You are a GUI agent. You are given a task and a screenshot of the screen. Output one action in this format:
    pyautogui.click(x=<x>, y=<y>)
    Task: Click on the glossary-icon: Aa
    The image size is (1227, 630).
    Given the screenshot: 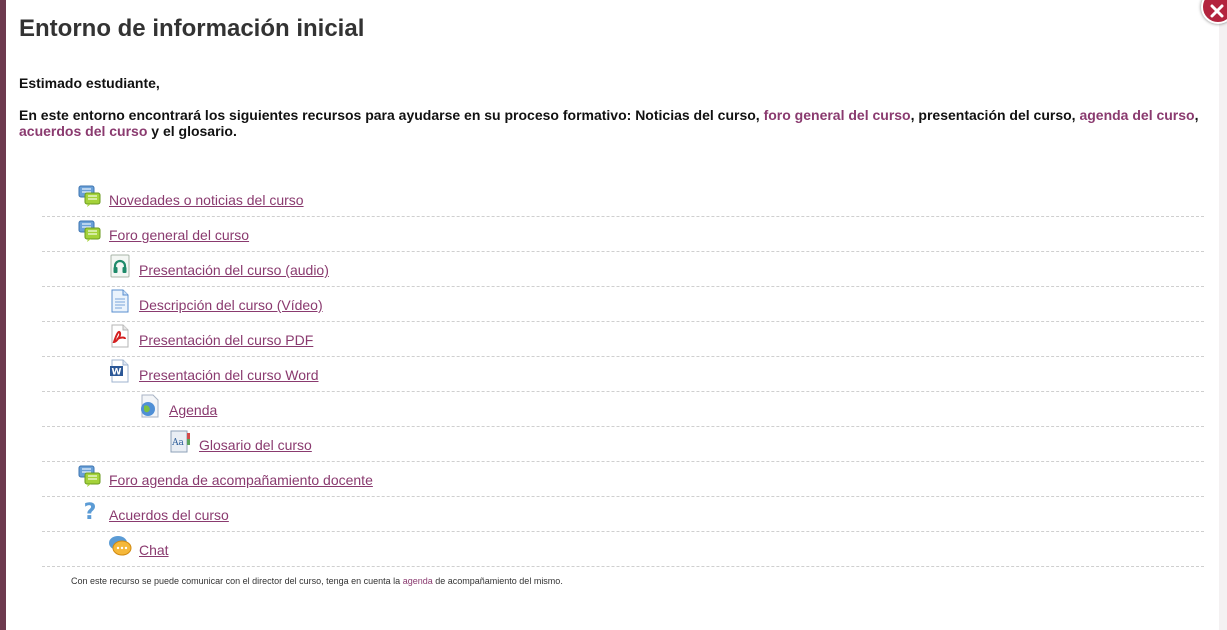 What is the action you would take?
    pyautogui.click(x=180, y=441)
    